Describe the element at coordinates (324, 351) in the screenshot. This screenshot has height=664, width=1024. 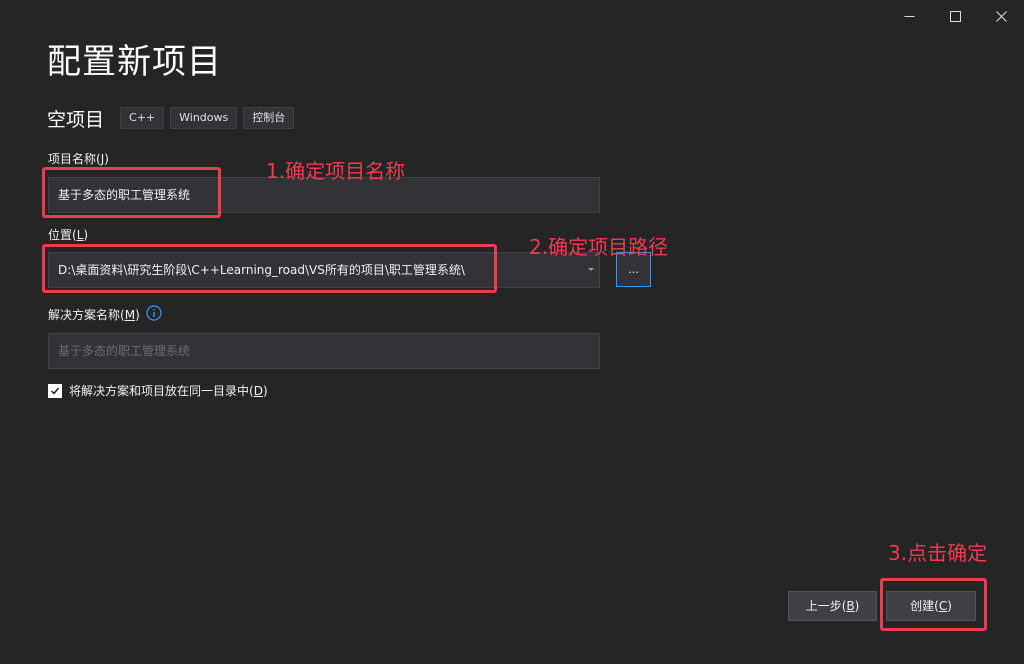
I see `solution-name-input: 基于多态的职工管理系统` at that location.